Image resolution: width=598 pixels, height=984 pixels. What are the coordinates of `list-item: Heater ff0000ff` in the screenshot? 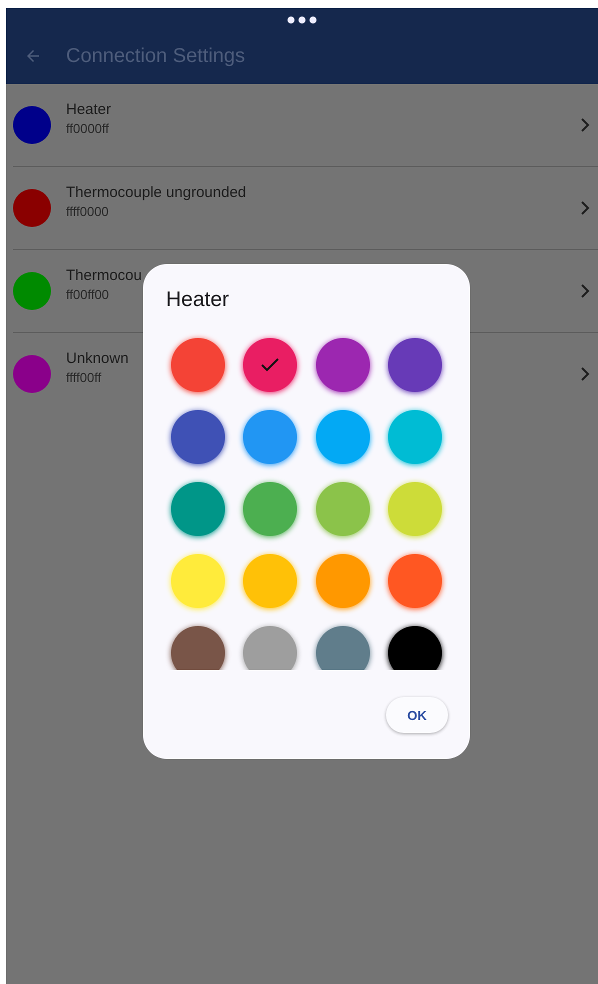 It's located at (305, 125).